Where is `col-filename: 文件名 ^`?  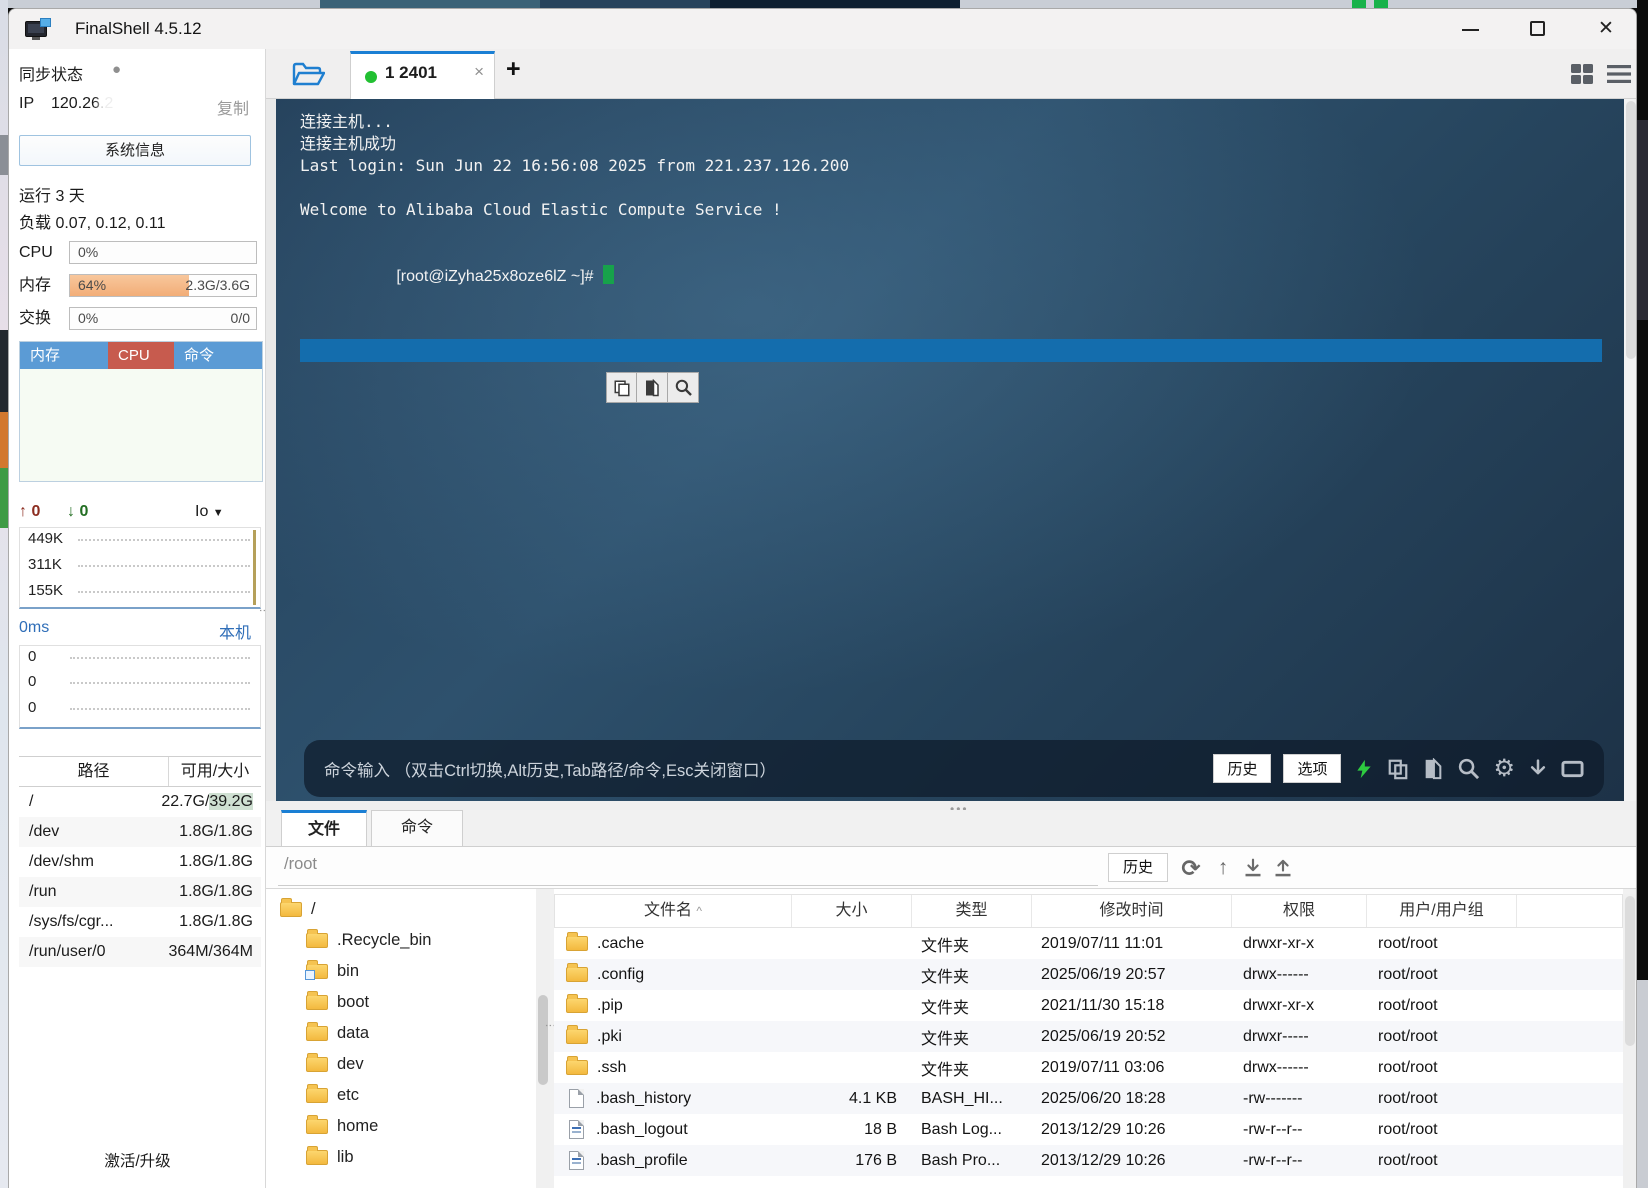 col-filename: 文件名 ^ is located at coordinates (673, 911).